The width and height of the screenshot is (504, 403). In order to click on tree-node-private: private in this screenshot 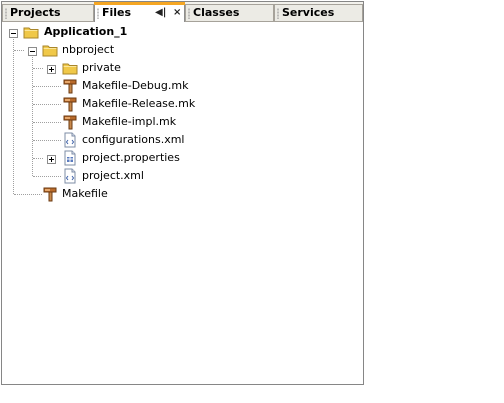, I will do `click(102, 68)`.